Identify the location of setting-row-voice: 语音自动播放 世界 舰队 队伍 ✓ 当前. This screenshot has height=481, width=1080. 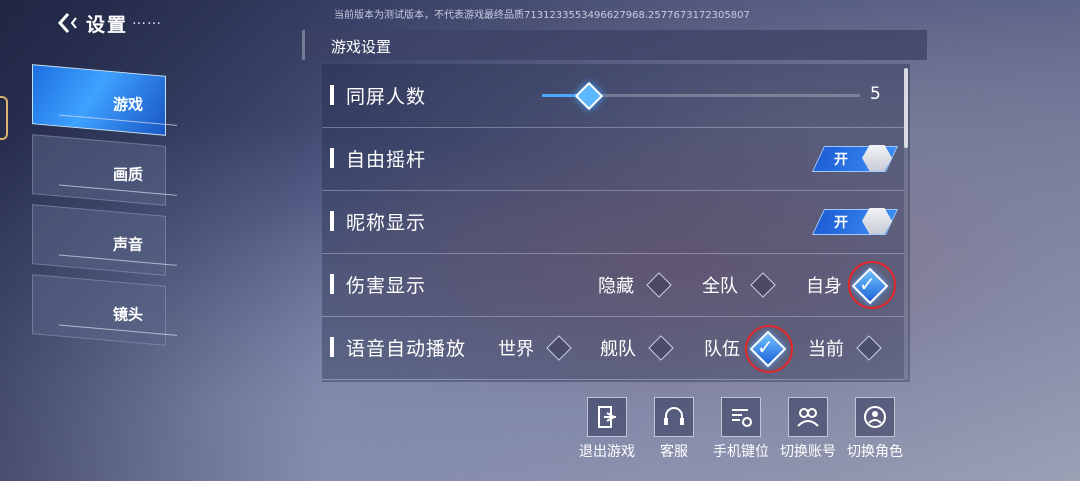
(613, 348).